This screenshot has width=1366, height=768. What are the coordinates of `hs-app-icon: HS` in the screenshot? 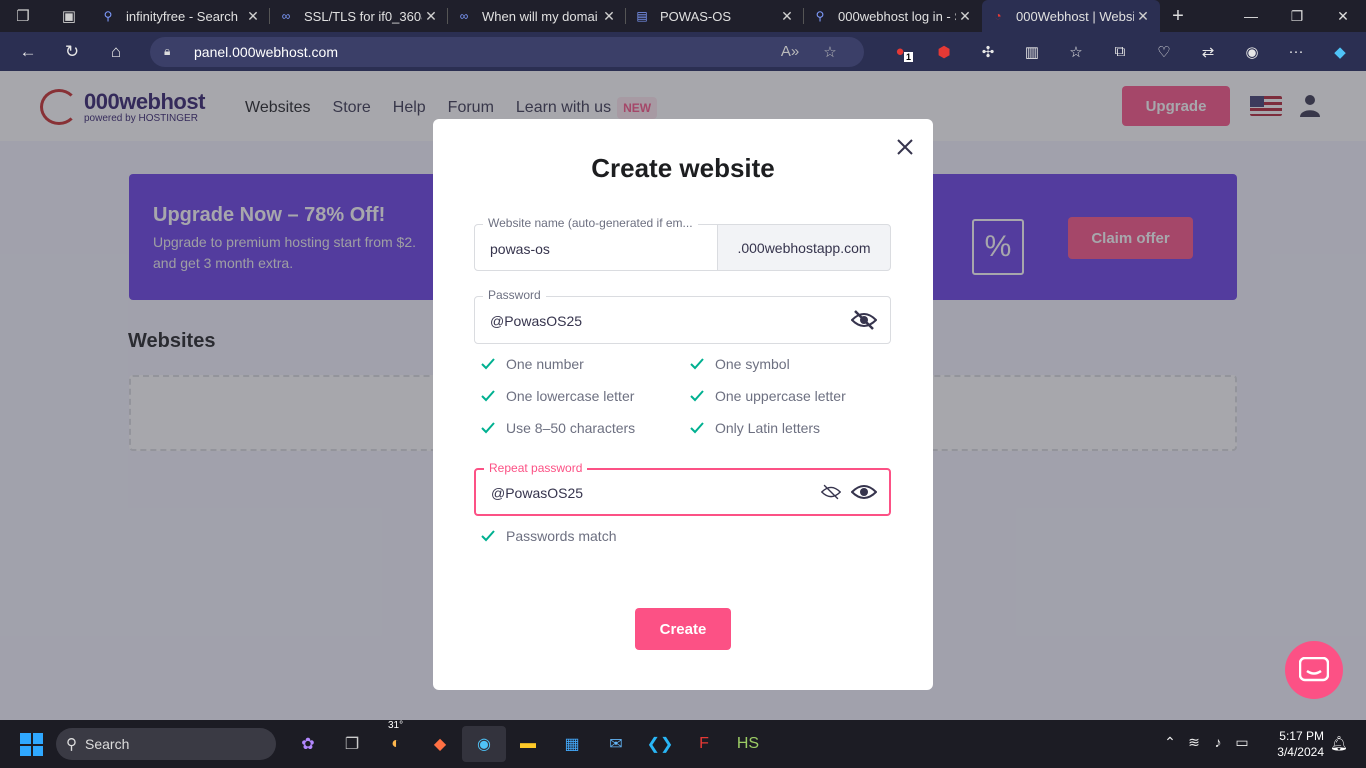 It's located at (748, 744).